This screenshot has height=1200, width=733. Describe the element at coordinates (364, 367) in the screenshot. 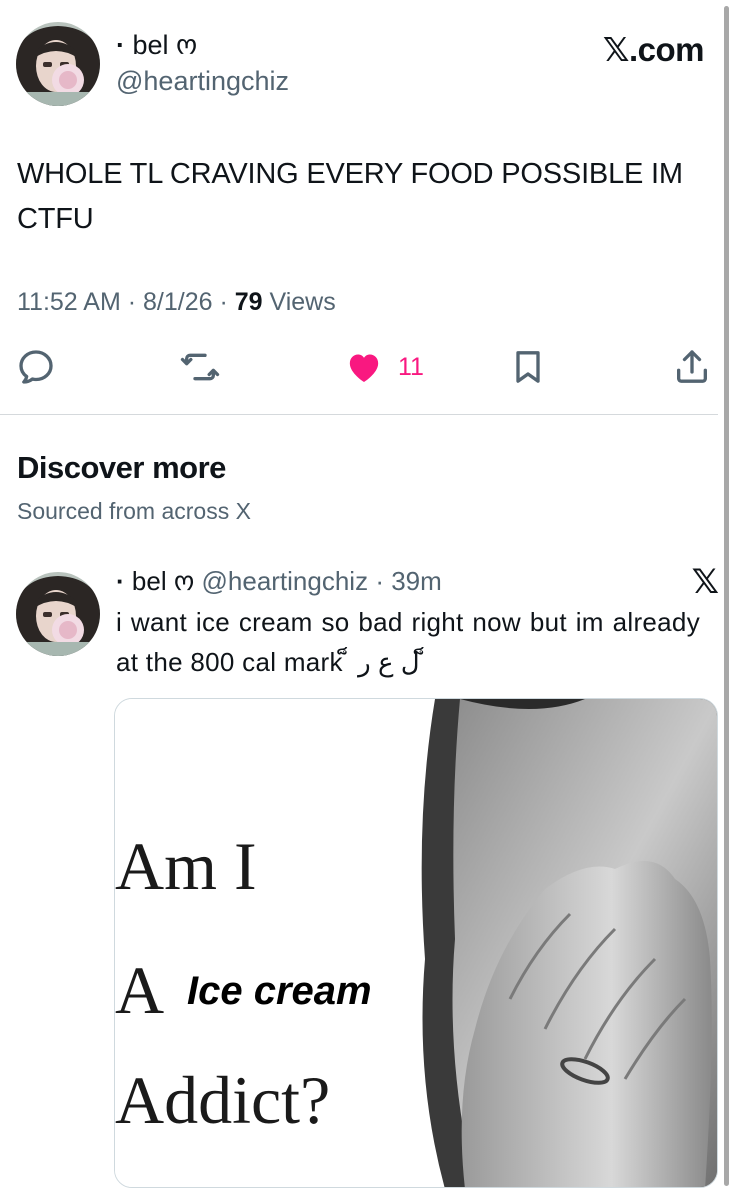

I see `heart-icon` at that location.